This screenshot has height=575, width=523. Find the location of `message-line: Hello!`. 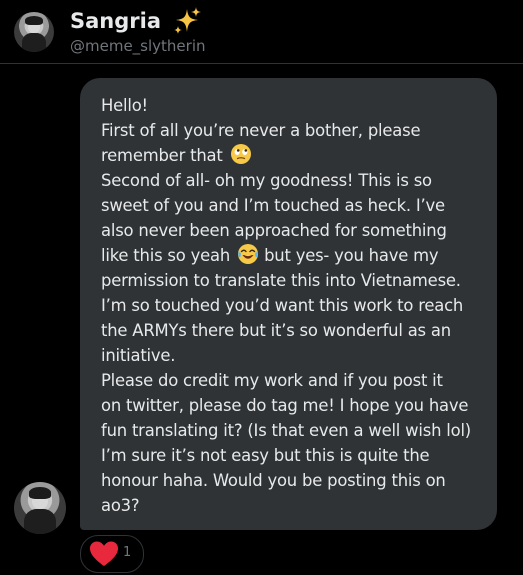

message-line: Hello! is located at coordinates (124, 105).